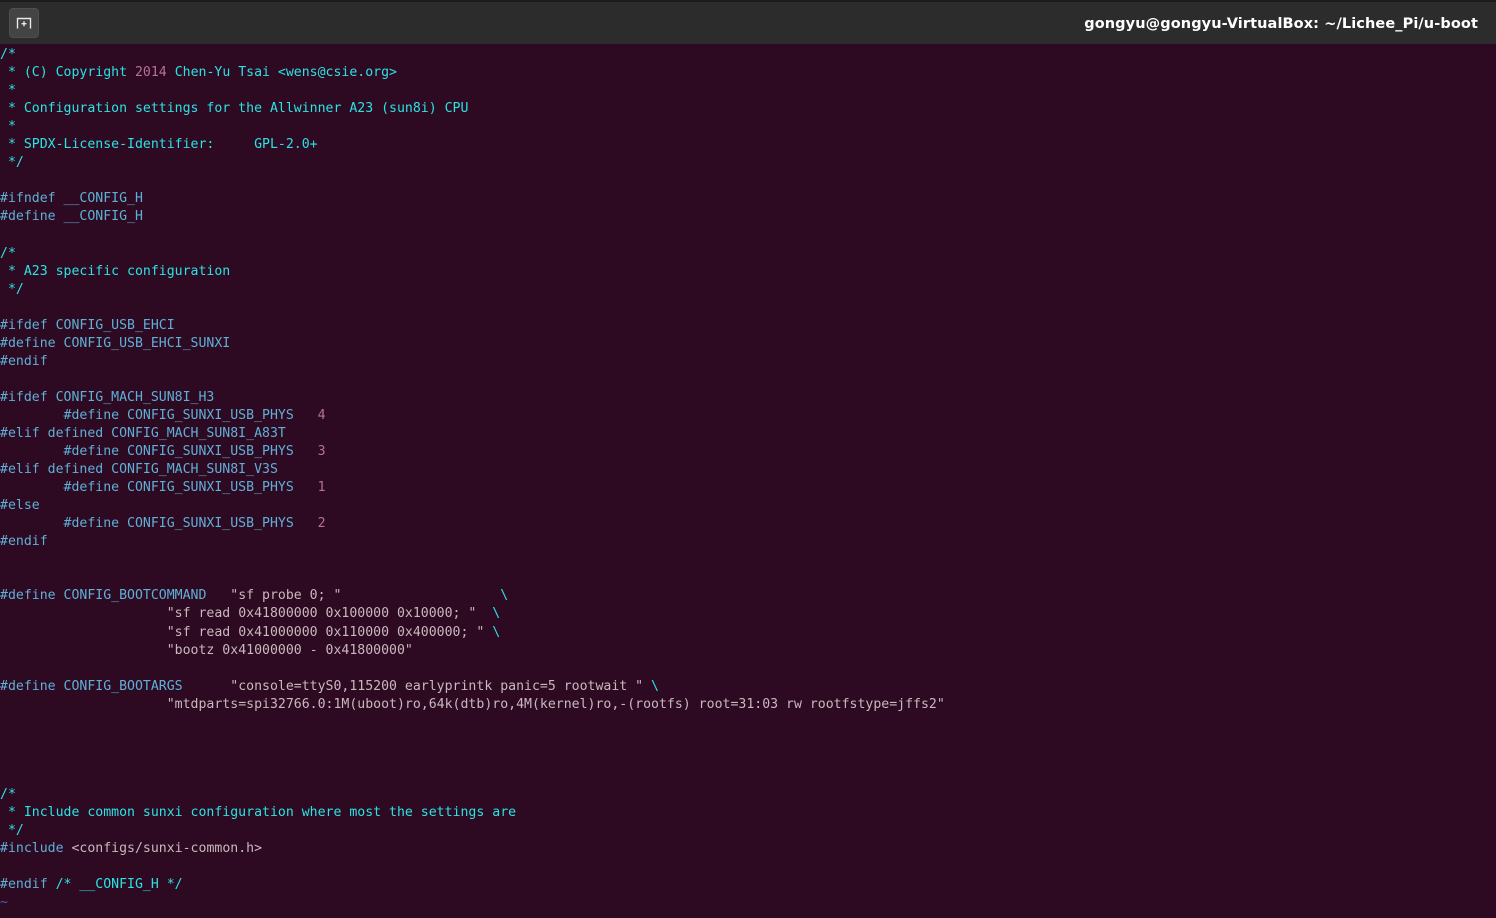 The width and height of the screenshot is (1496, 918). I want to click on code-line: * SPDX-License-Identifier: GPL-2.0+, so click(472, 145).